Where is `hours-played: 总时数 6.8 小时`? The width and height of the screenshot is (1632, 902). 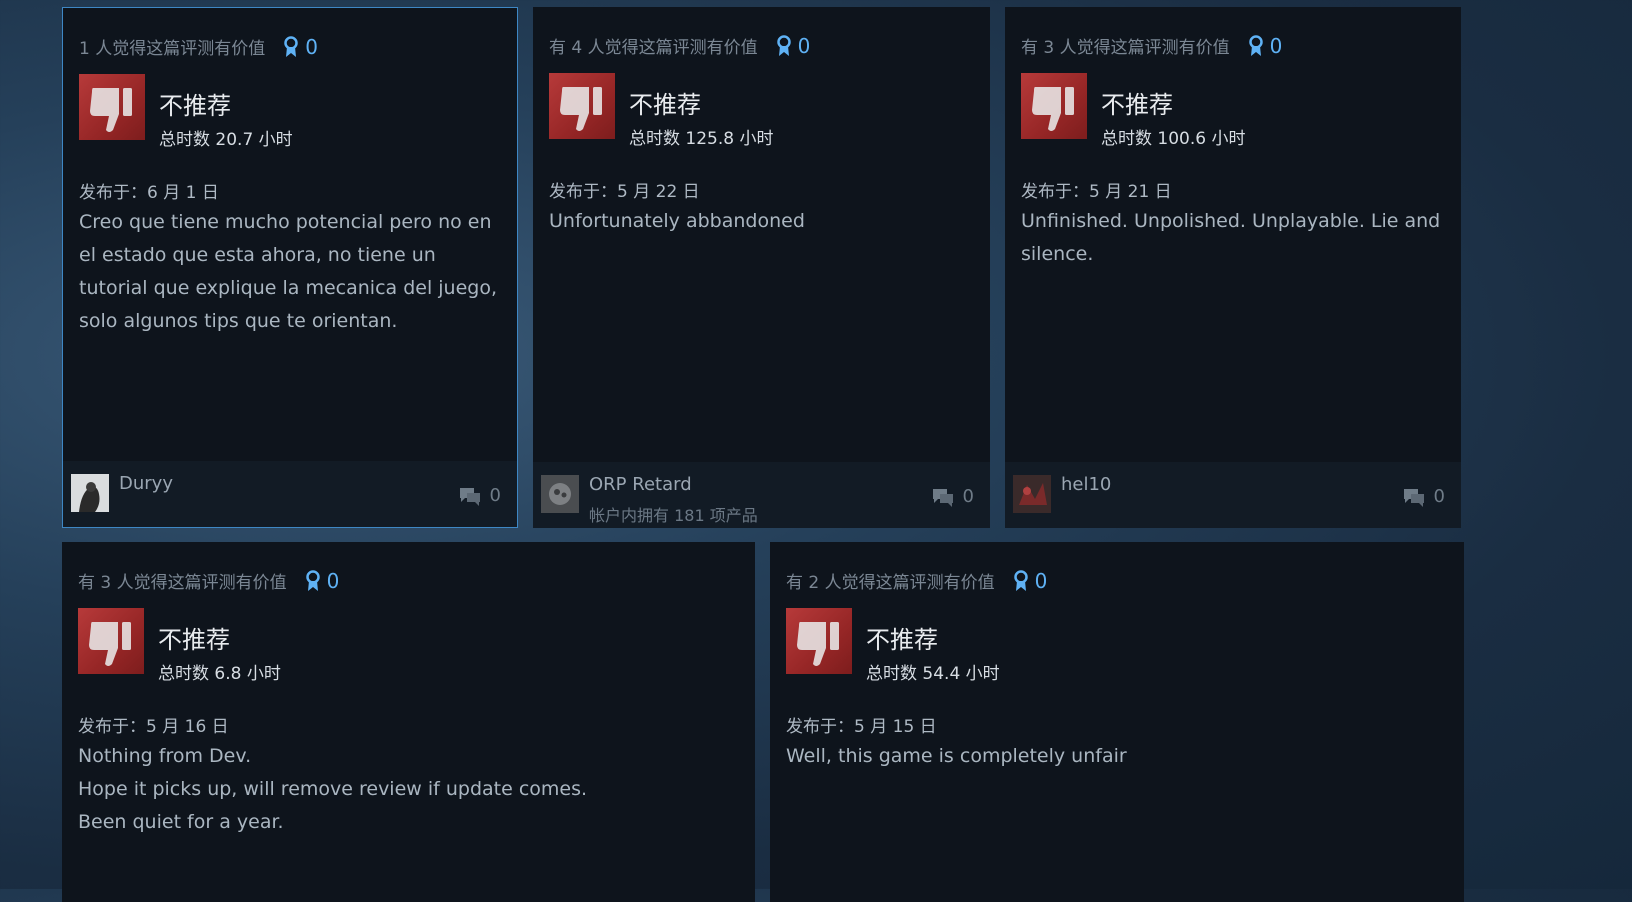 hours-played: 总时数 6.8 小时 is located at coordinates (219, 674).